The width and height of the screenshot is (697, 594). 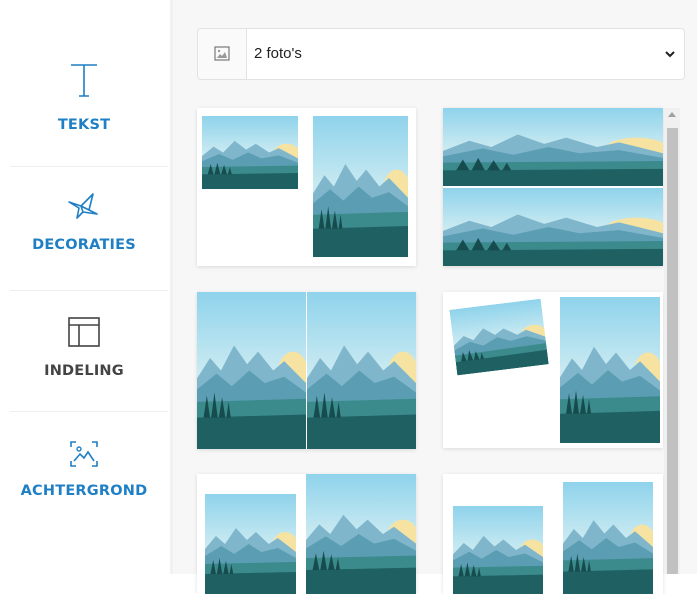 I want to click on sidebar-item-label: ACHTERGROND, so click(x=84, y=491).